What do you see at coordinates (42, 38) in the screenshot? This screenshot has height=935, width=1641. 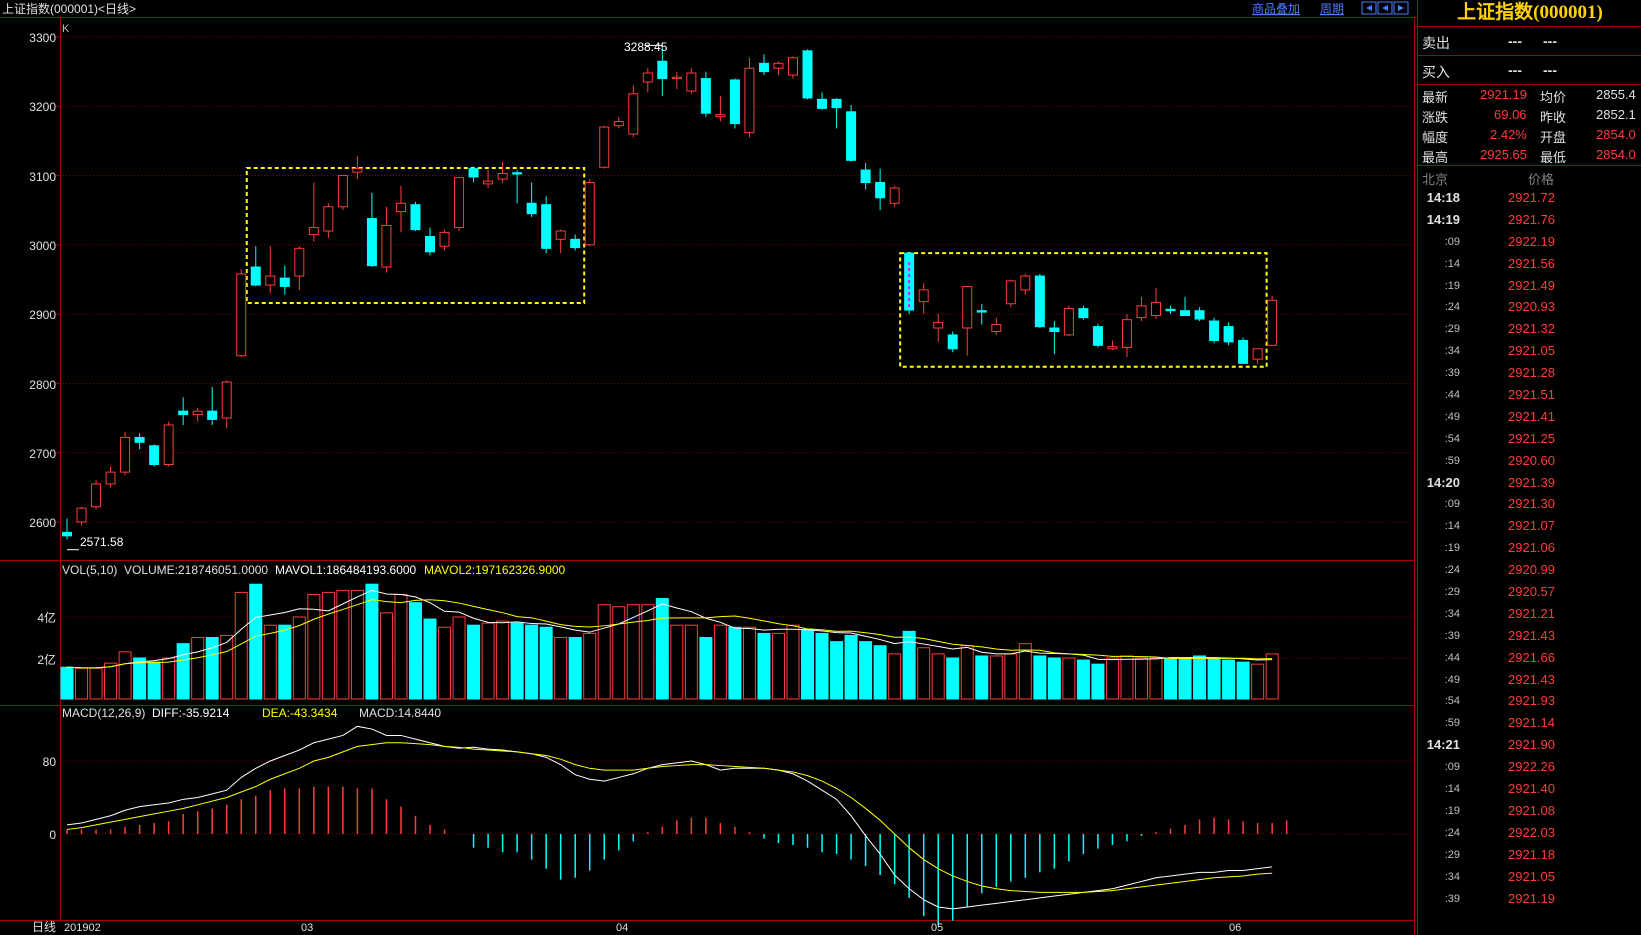 I see `ytick-3300: 3300` at bounding box center [42, 38].